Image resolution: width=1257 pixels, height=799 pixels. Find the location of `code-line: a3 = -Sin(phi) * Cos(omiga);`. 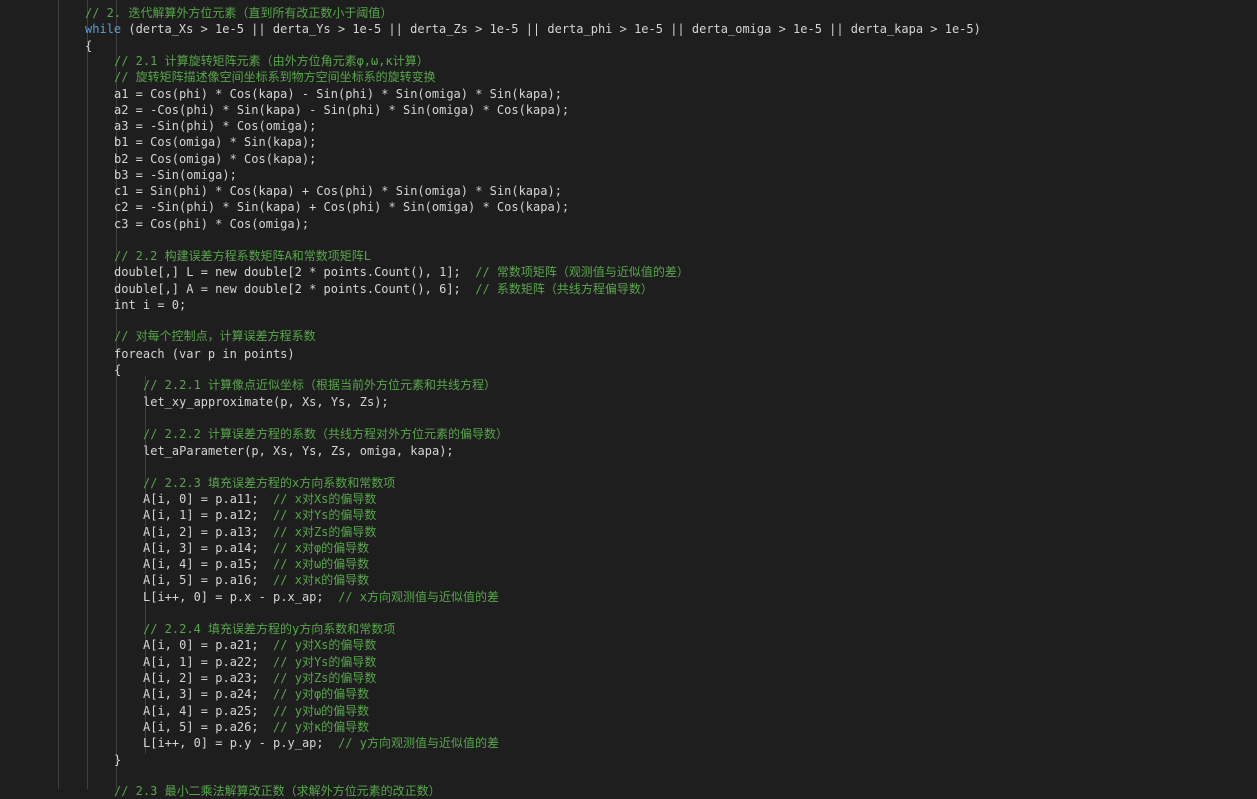

code-line: a3 = -Sin(phi) * Cos(omiga); is located at coordinates (215, 126).